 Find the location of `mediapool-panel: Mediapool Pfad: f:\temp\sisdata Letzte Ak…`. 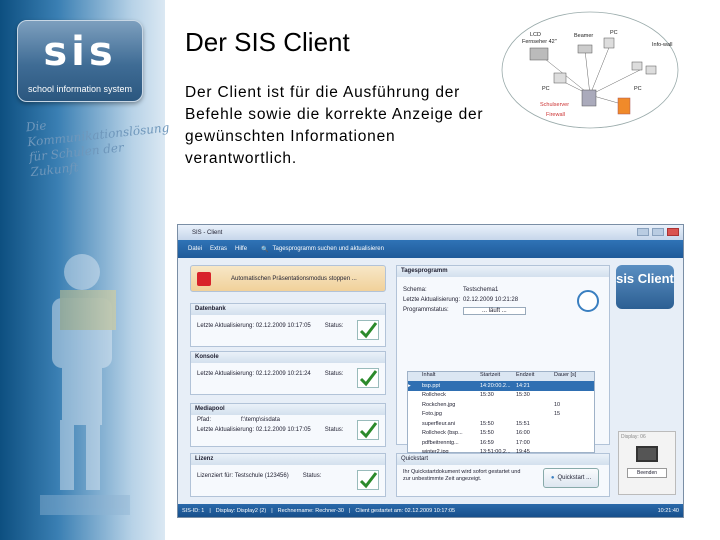

mediapool-panel: Mediapool Pfad: f:\temp\sisdata Letzte Ak… is located at coordinates (288, 425).